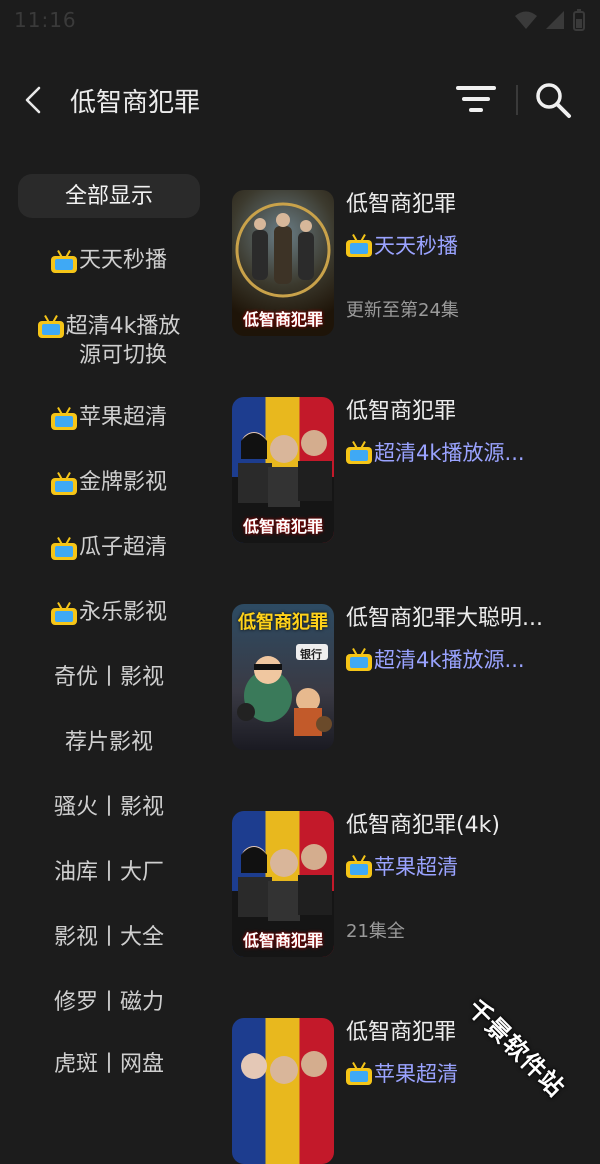 This screenshot has width=600, height=1164. I want to click on filter-icon, so click(476, 99).